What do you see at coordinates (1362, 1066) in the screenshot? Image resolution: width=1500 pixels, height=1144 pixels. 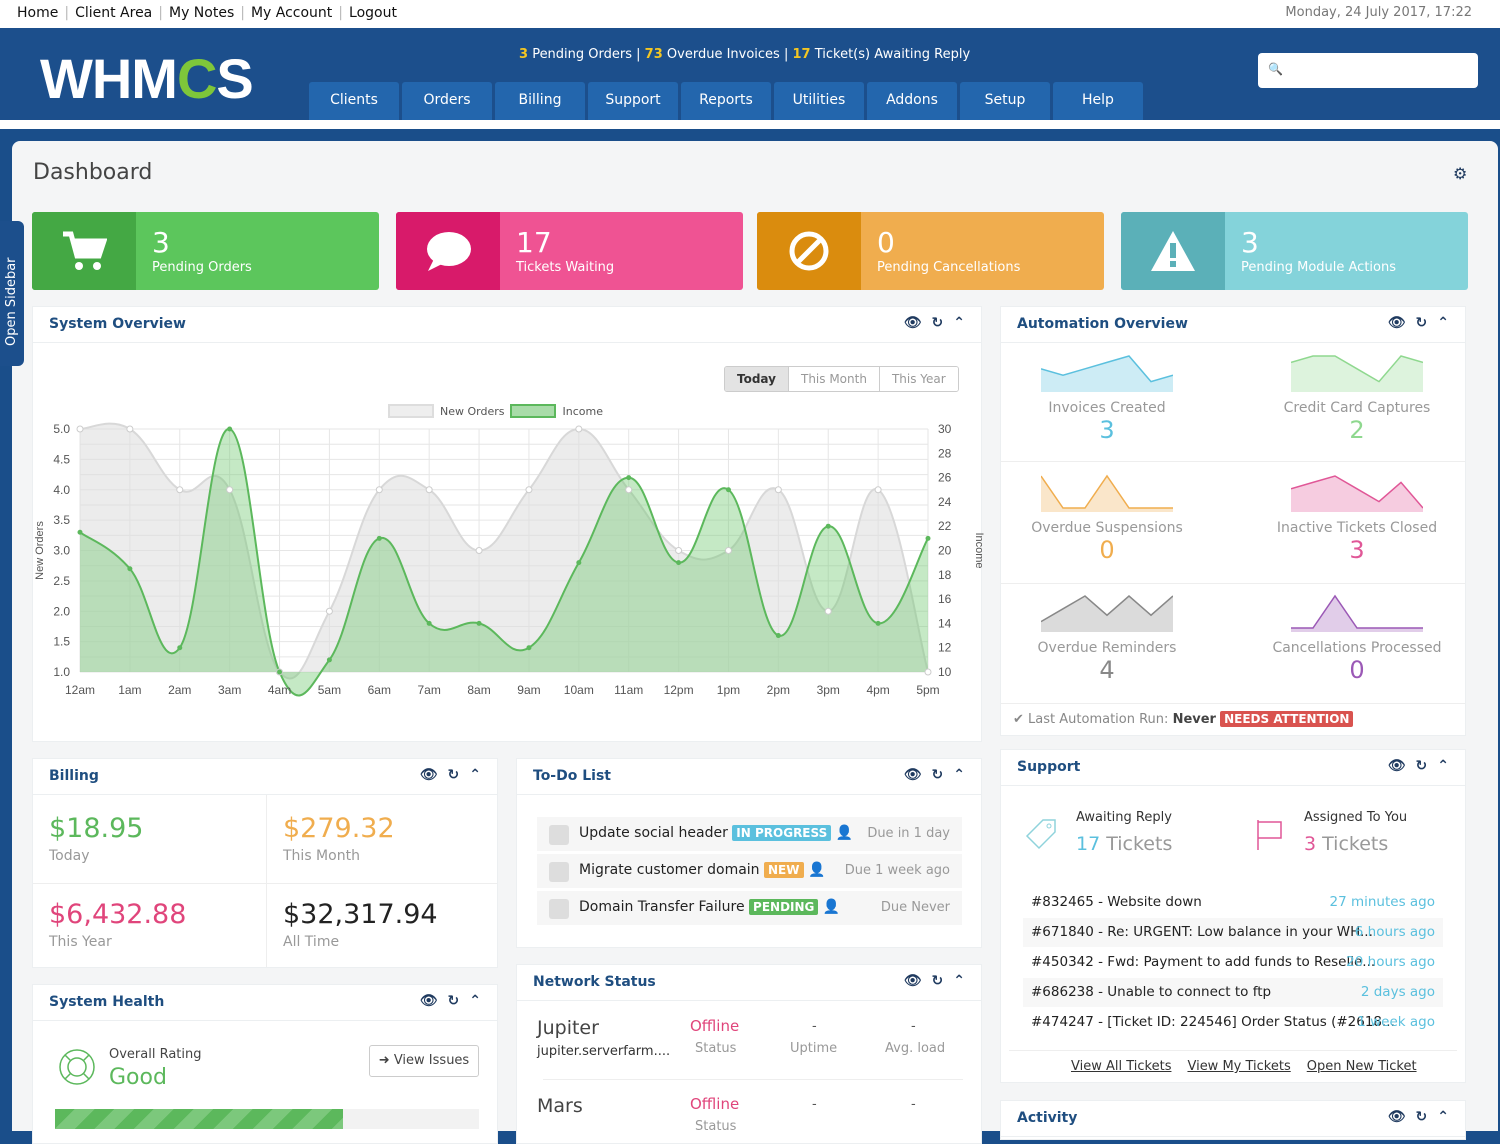 I see `open-new-ticket-link: Open New Ticket` at bounding box center [1362, 1066].